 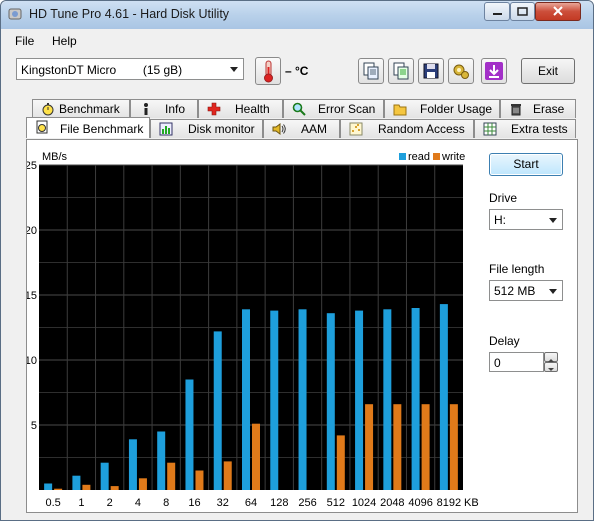 What do you see at coordinates (356, 129) in the screenshot?
I see `scatter-dots-icon` at bounding box center [356, 129].